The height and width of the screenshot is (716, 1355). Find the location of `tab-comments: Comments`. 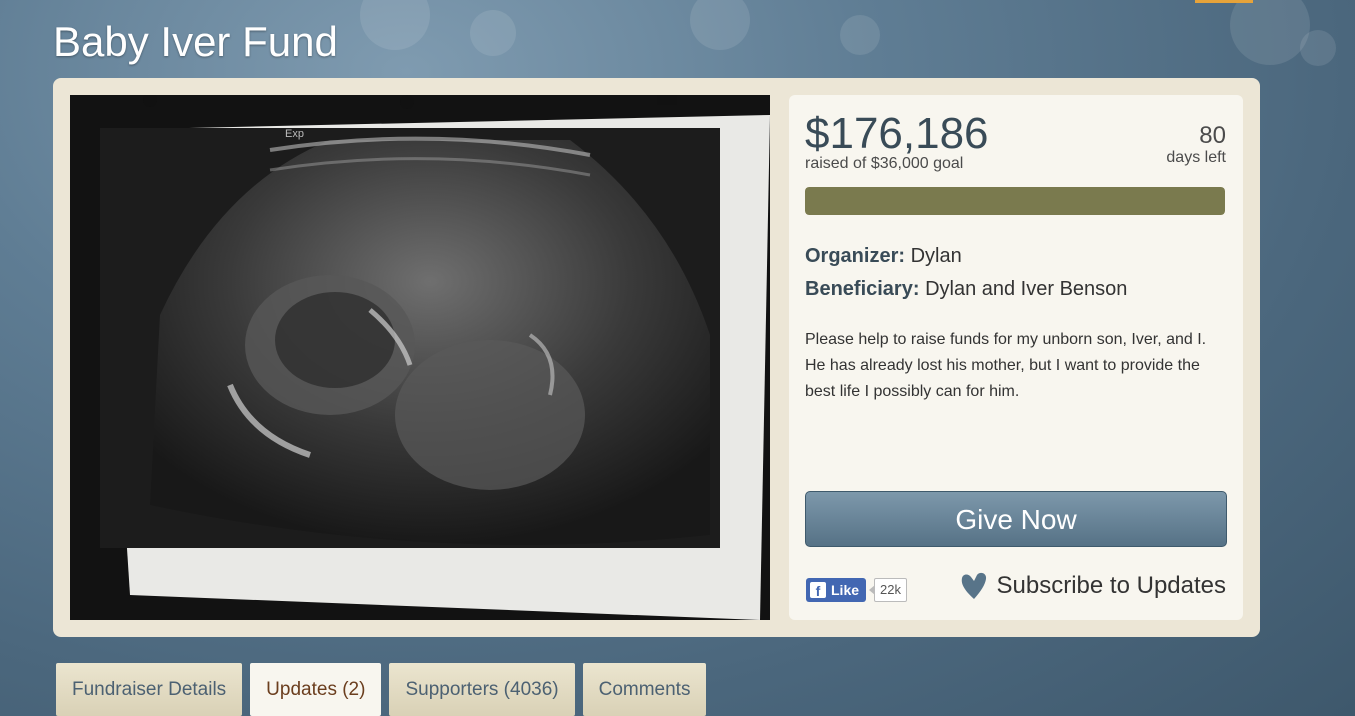

tab-comments: Comments is located at coordinates (644, 689).